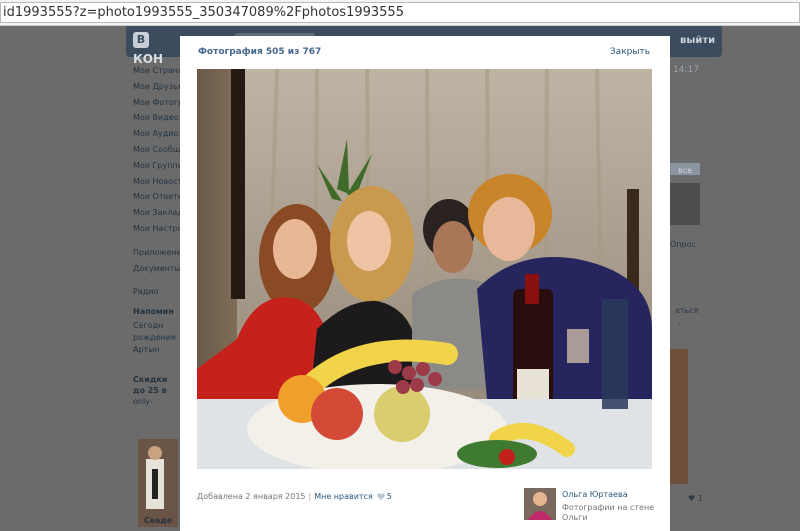 Image resolution: width=800 pixels, height=531 pixels. What do you see at coordinates (150, 390) in the screenshot?
I see `ad-title: до 25 в` at bounding box center [150, 390].